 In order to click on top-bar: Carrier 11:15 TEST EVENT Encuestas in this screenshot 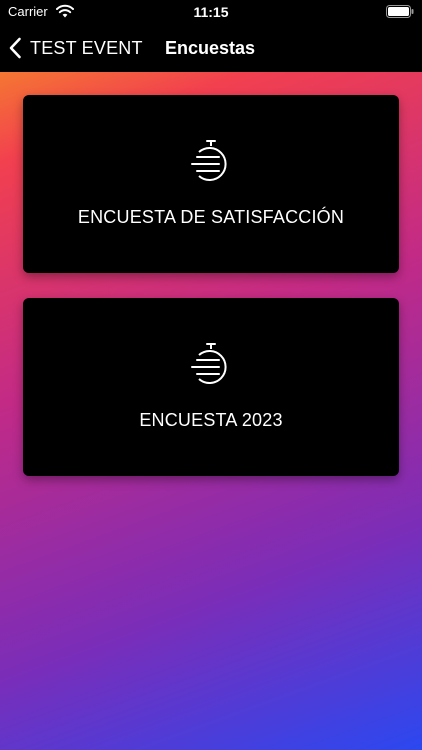, I will do `click(211, 36)`.